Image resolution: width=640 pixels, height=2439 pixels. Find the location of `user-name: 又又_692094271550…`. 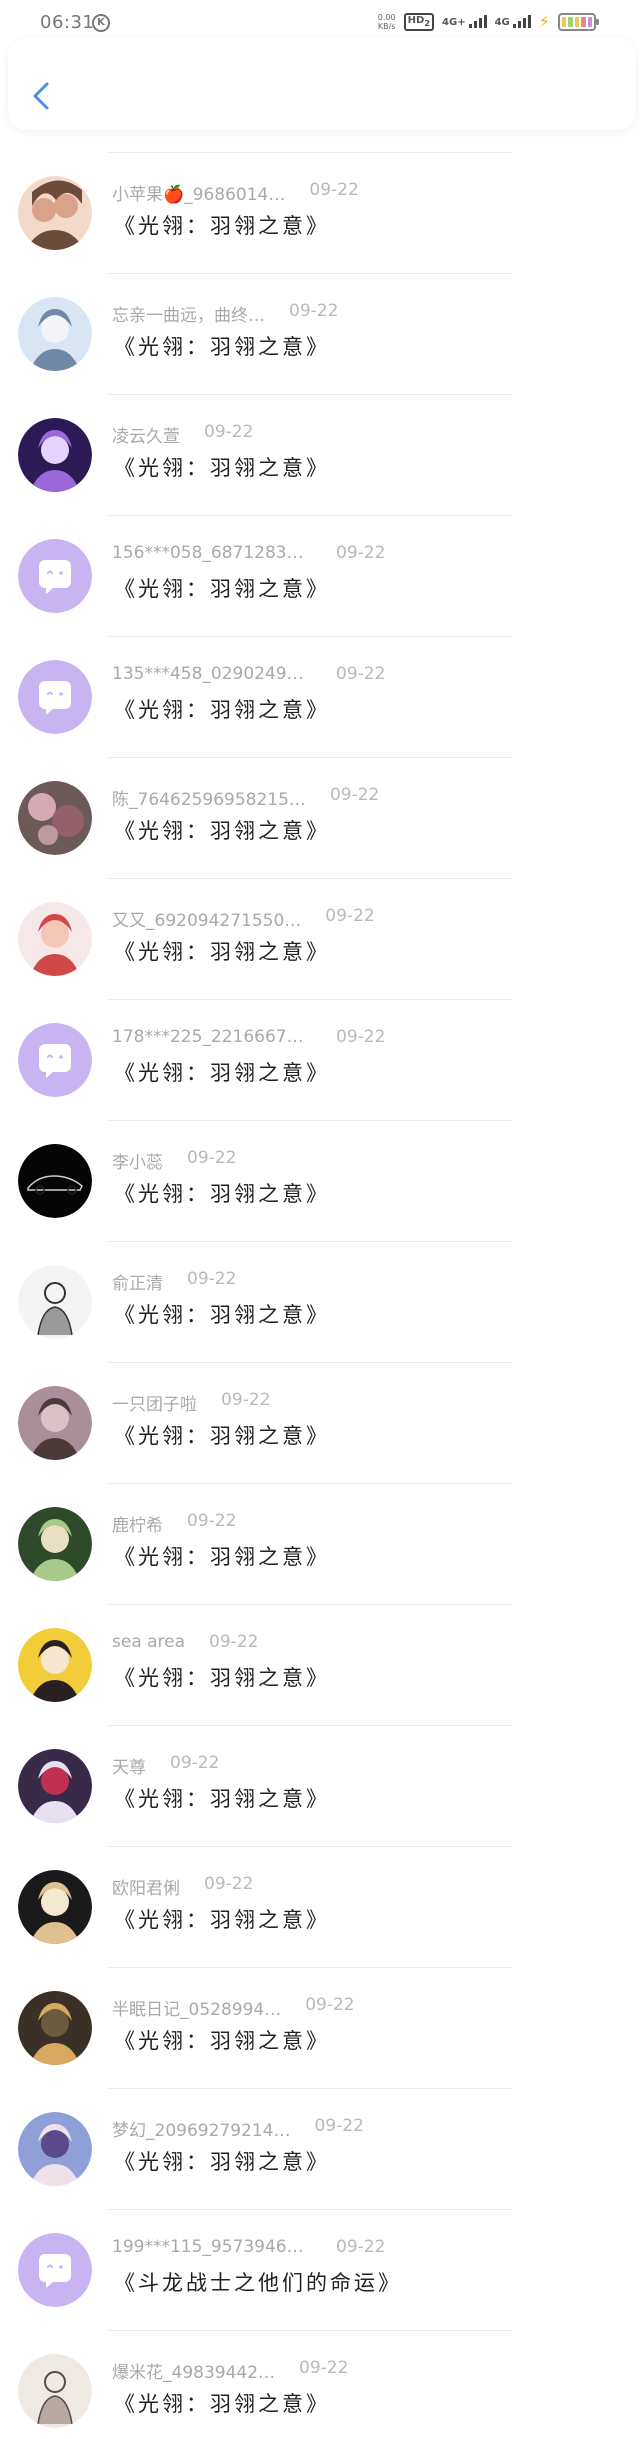

user-name: 又又_692094271550… is located at coordinates (207, 921).